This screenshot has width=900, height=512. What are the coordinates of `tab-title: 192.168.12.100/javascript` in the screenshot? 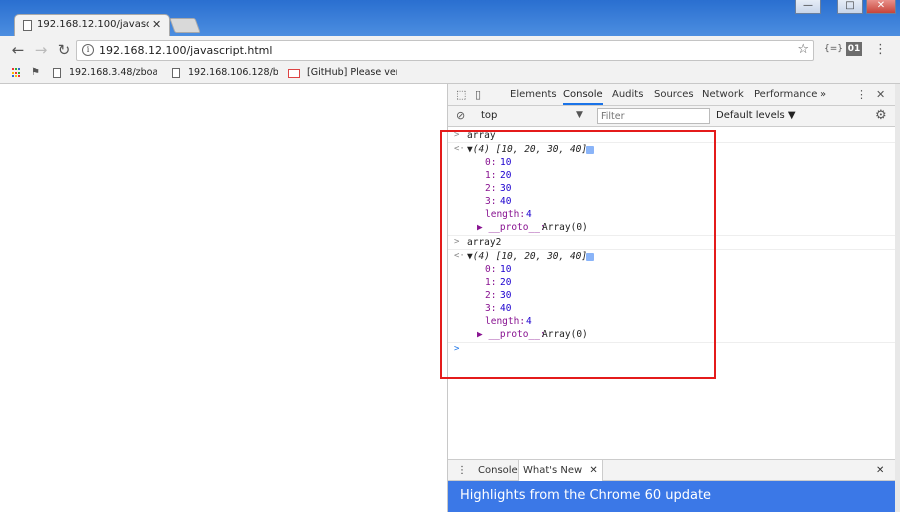 It's located at (93, 24).